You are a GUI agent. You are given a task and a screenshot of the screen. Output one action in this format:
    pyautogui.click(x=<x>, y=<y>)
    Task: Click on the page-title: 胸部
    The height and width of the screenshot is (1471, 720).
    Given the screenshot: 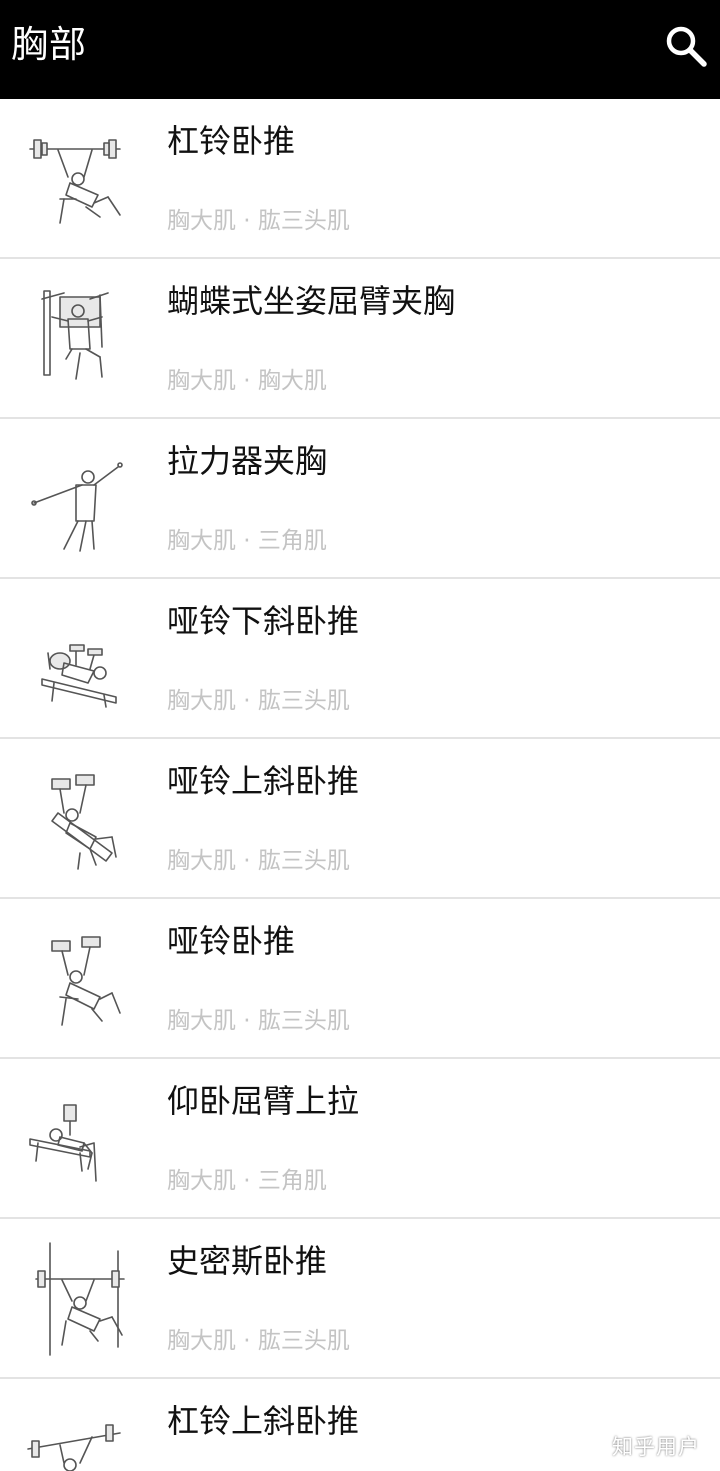 What is the action you would take?
    pyautogui.click(x=49, y=44)
    